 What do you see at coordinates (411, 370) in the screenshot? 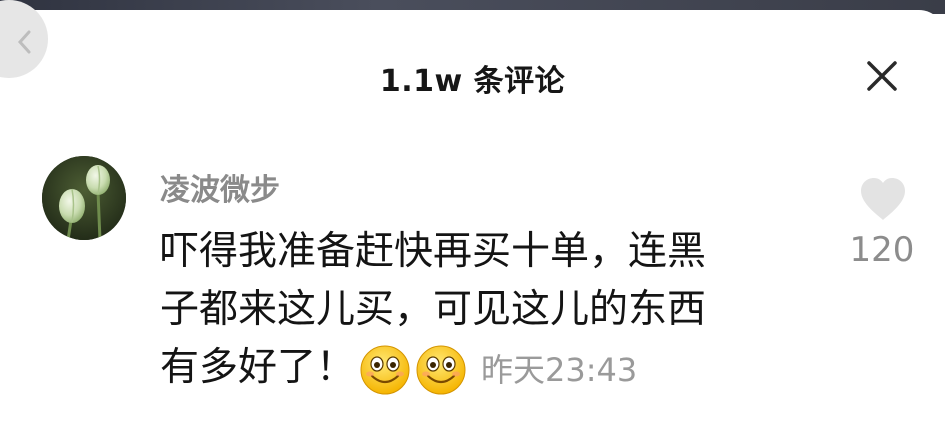
I see `emoji-row` at bounding box center [411, 370].